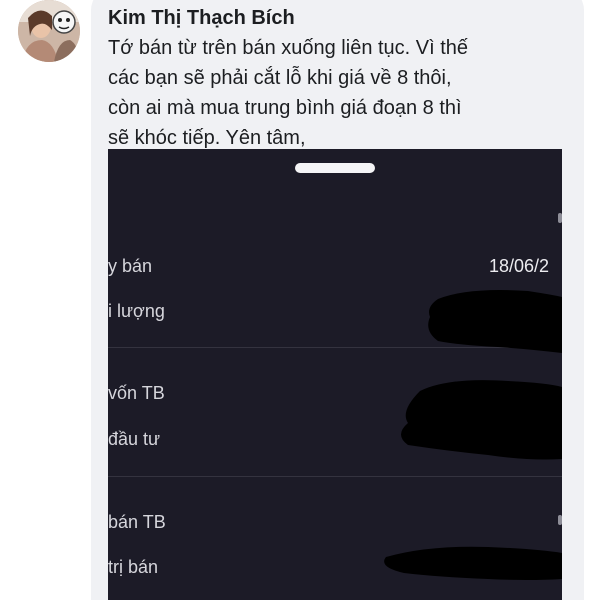 The height and width of the screenshot is (600, 600). Describe the element at coordinates (285, 108) in the screenshot. I see `comment-text-line: còn ai mà mua trung bình giá đoạn 8 thì` at that location.